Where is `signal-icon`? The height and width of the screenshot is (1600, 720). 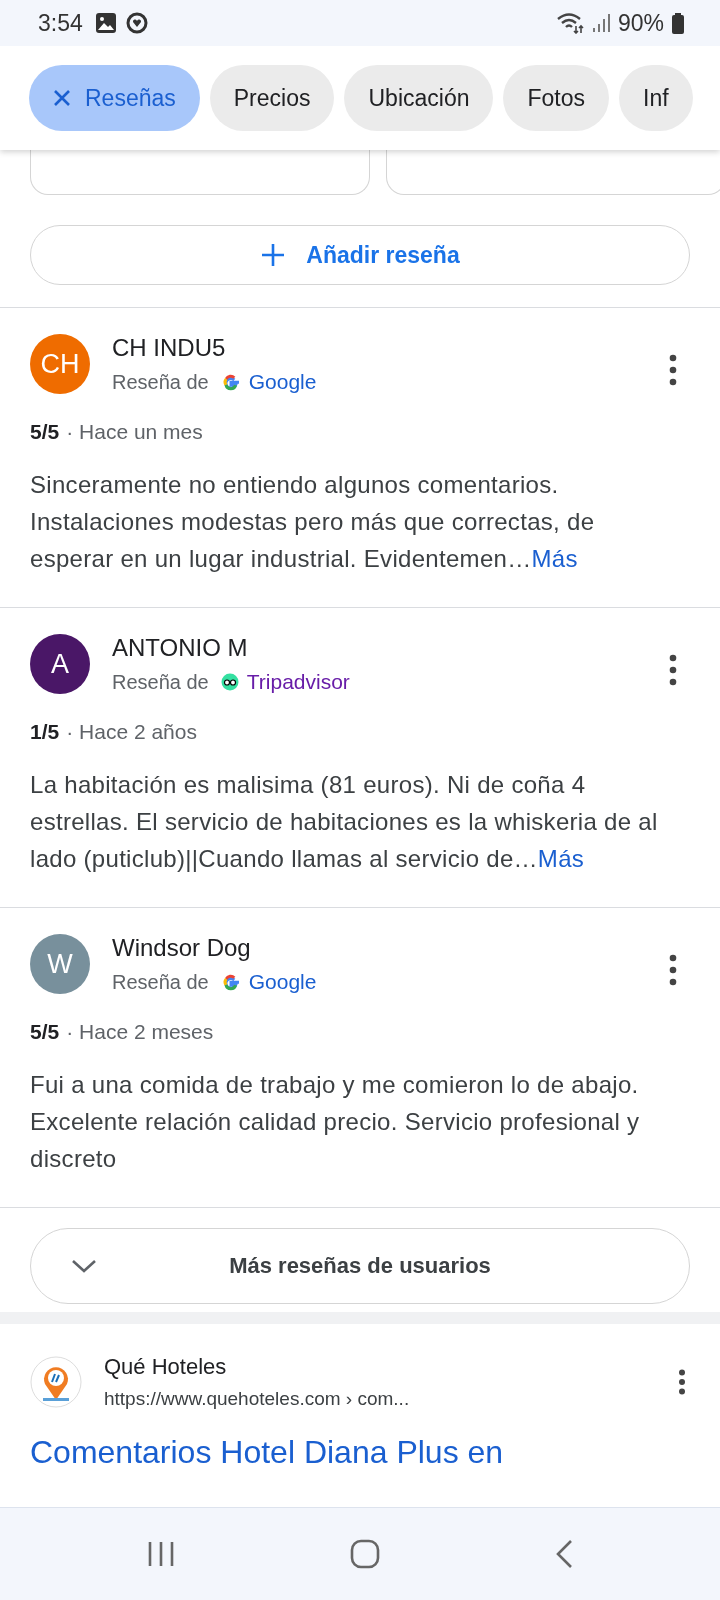
signal-icon is located at coordinates (600, 23).